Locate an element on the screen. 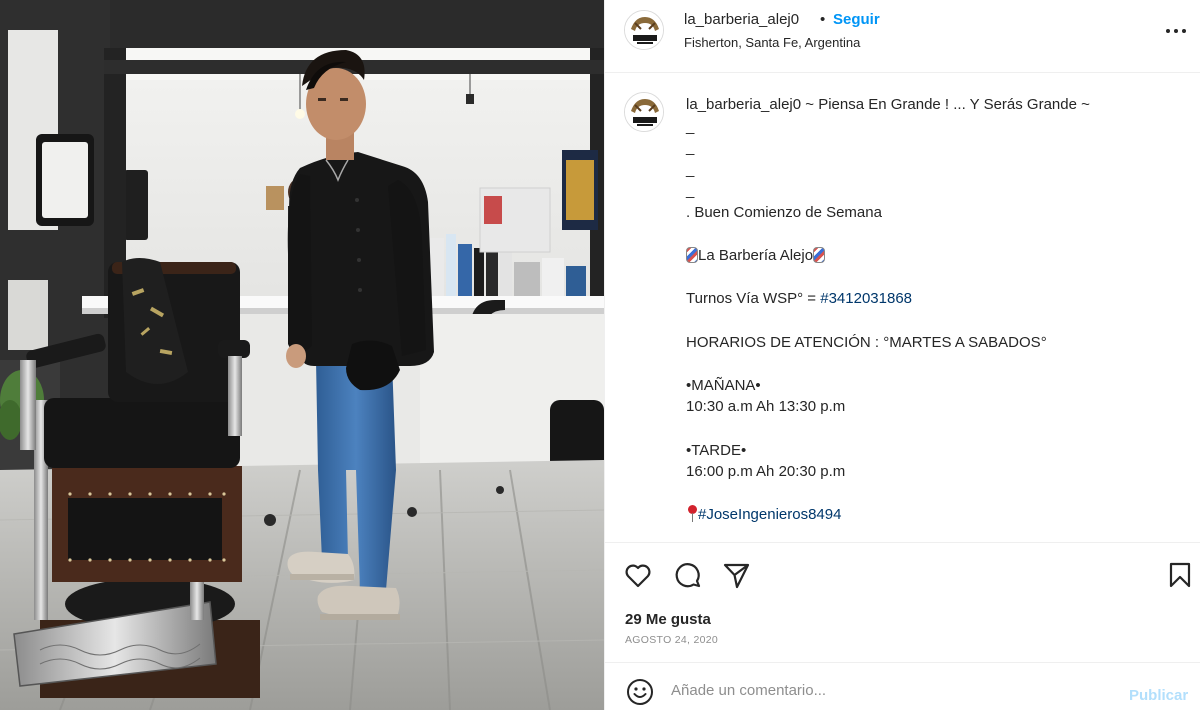  comment-input is located at coordinates (891, 690).